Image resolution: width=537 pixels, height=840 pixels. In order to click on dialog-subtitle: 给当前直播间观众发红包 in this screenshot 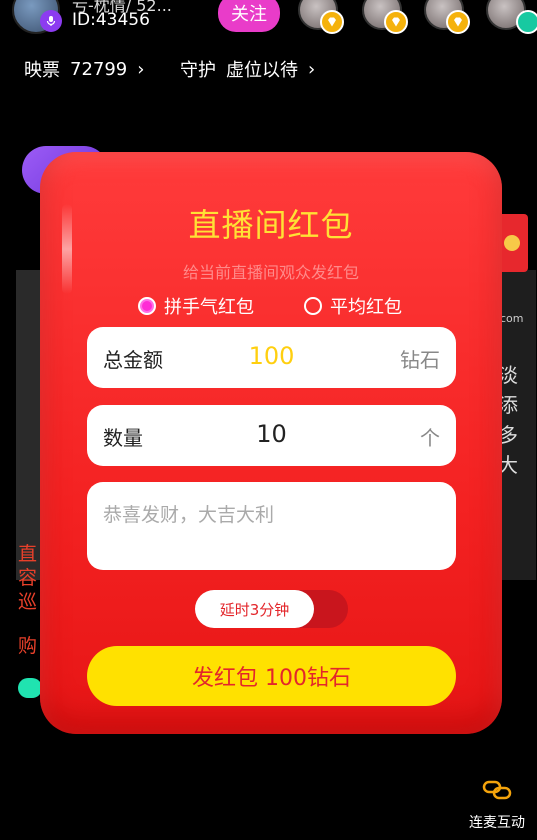, I will do `click(270, 272)`.